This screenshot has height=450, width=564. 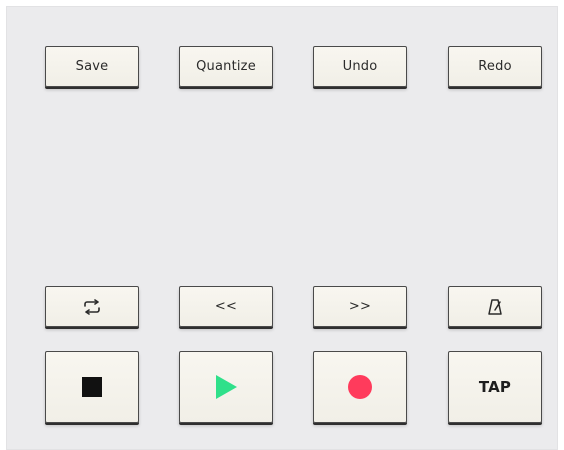 I want to click on undo-button: Undo, so click(x=360, y=66).